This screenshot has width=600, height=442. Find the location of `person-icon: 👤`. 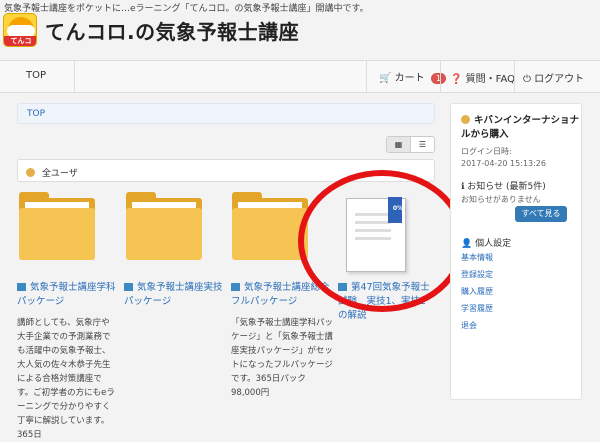

person-icon: 👤 is located at coordinates (467, 244).